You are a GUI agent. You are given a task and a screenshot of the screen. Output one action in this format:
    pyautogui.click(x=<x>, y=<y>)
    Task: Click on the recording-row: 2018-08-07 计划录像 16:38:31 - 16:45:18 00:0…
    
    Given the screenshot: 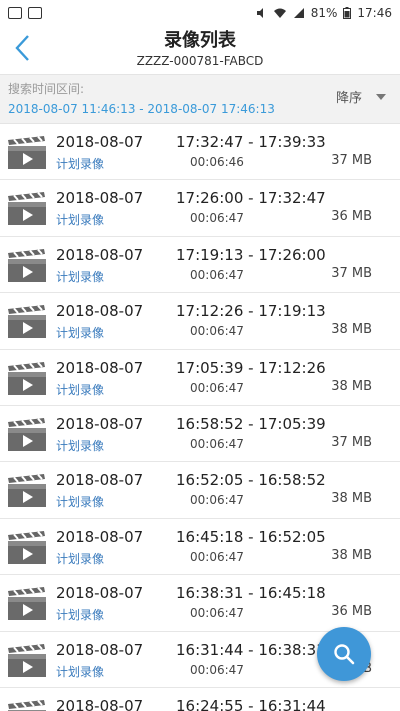 What is the action you would take?
    pyautogui.click(x=200, y=603)
    